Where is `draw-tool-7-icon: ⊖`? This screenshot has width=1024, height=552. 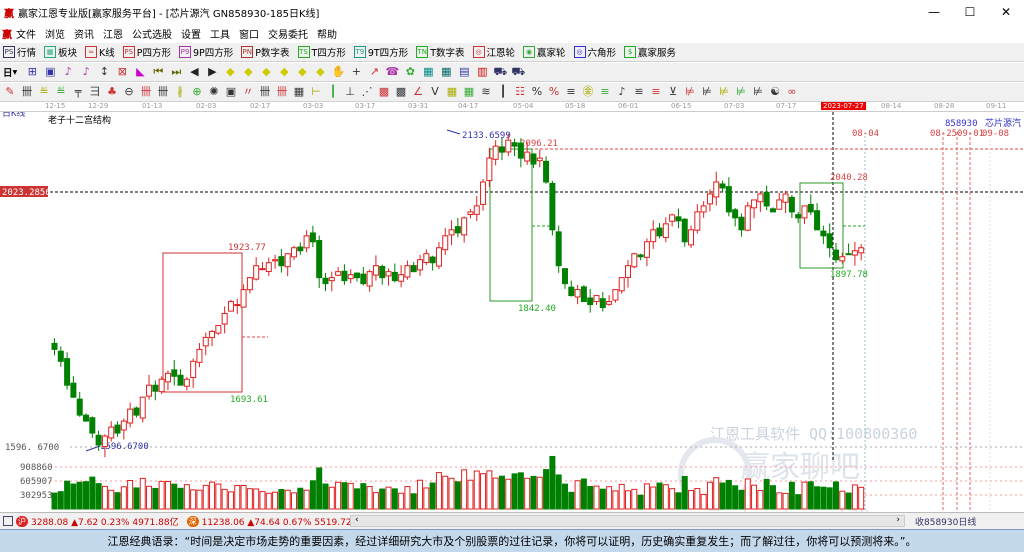 draw-tool-7-icon: ⊖ is located at coordinates (129, 92).